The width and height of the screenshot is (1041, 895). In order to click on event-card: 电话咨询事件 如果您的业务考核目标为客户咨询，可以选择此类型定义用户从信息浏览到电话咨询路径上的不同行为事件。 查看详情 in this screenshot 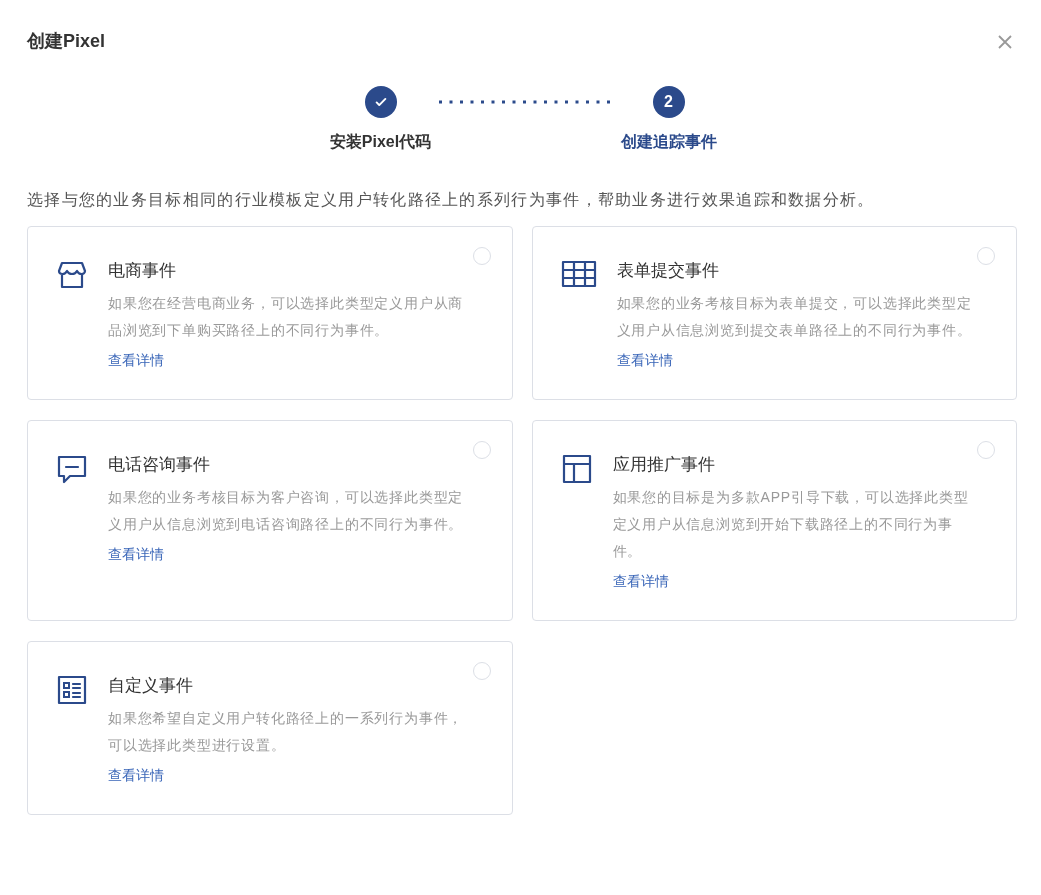, I will do `click(270, 520)`.